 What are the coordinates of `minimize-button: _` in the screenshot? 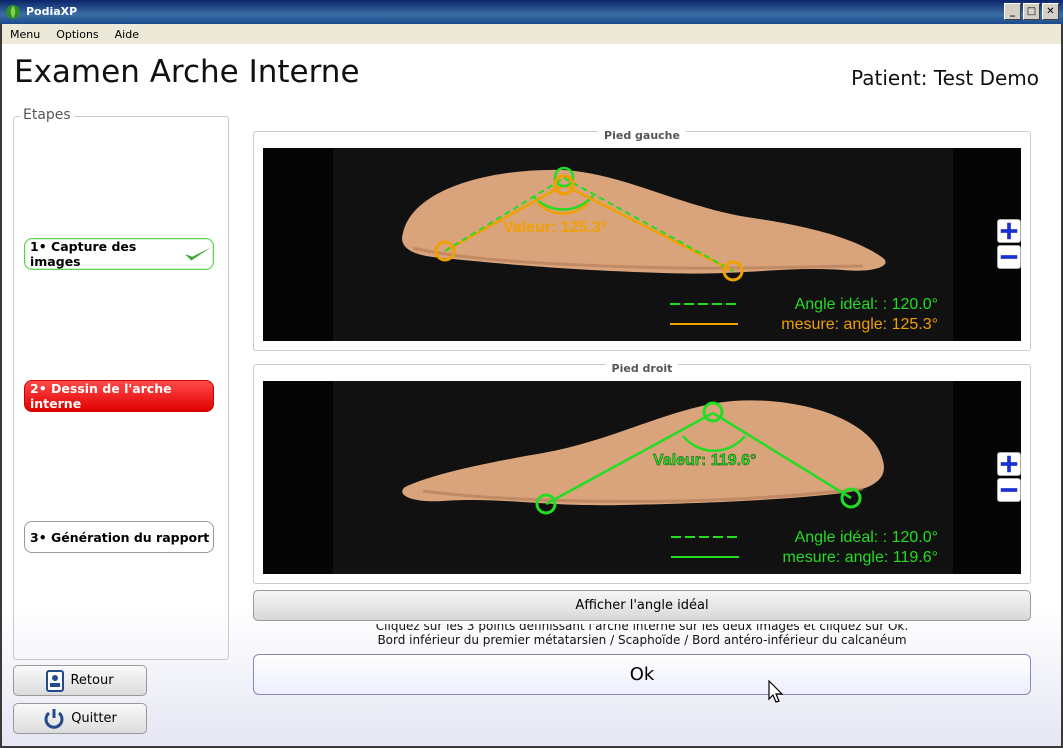 It's located at (1012, 11).